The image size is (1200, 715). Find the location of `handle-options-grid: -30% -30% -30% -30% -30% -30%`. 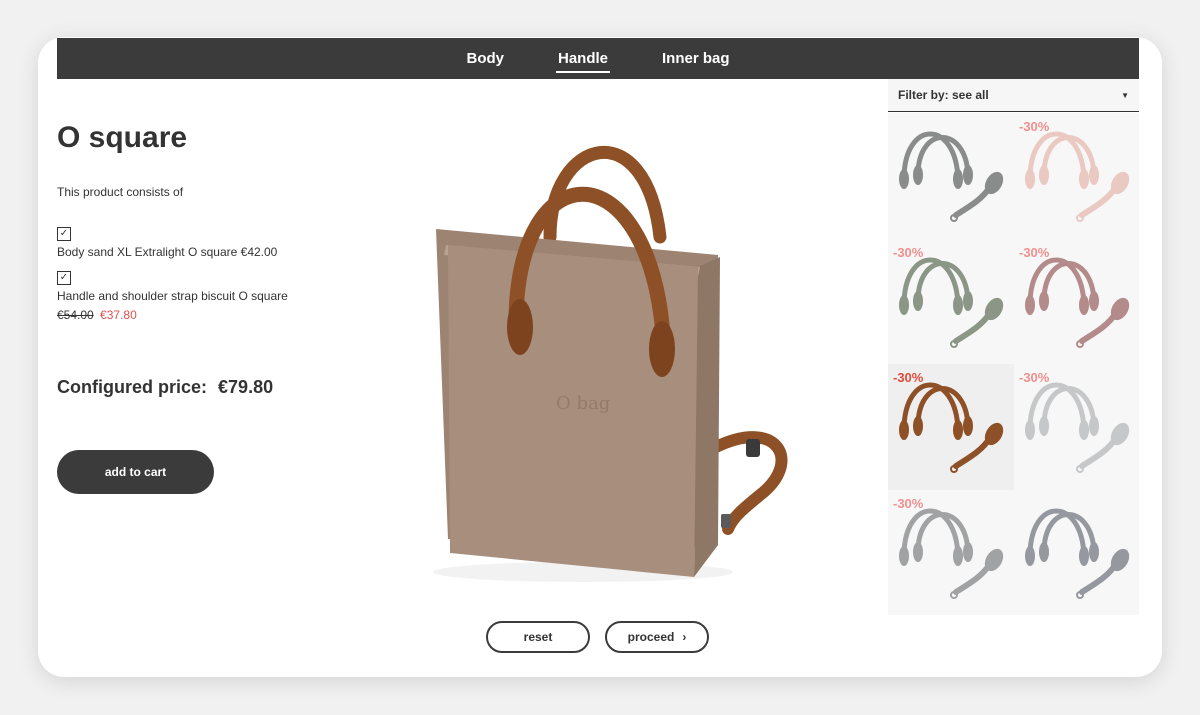

handle-options-grid: -30% -30% -30% -30% -30% -30% is located at coordinates (1013, 364).